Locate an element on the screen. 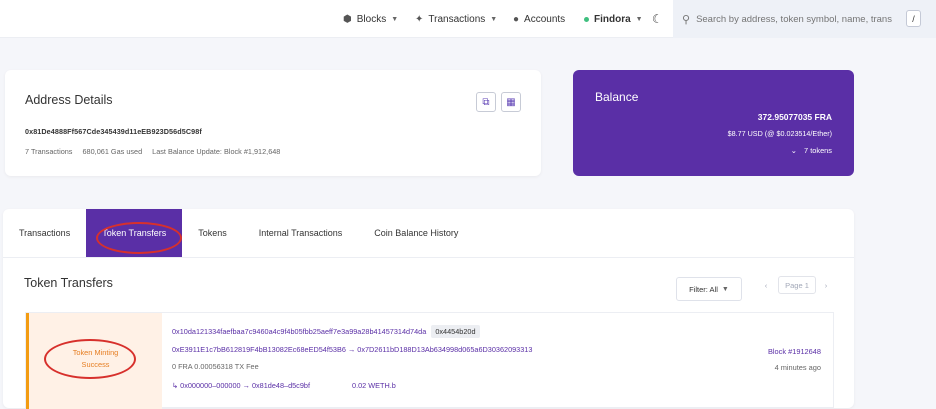 This screenshot has height=409, width=936. transaction-count: 7 Transactions is located at coordinates (49, 151).